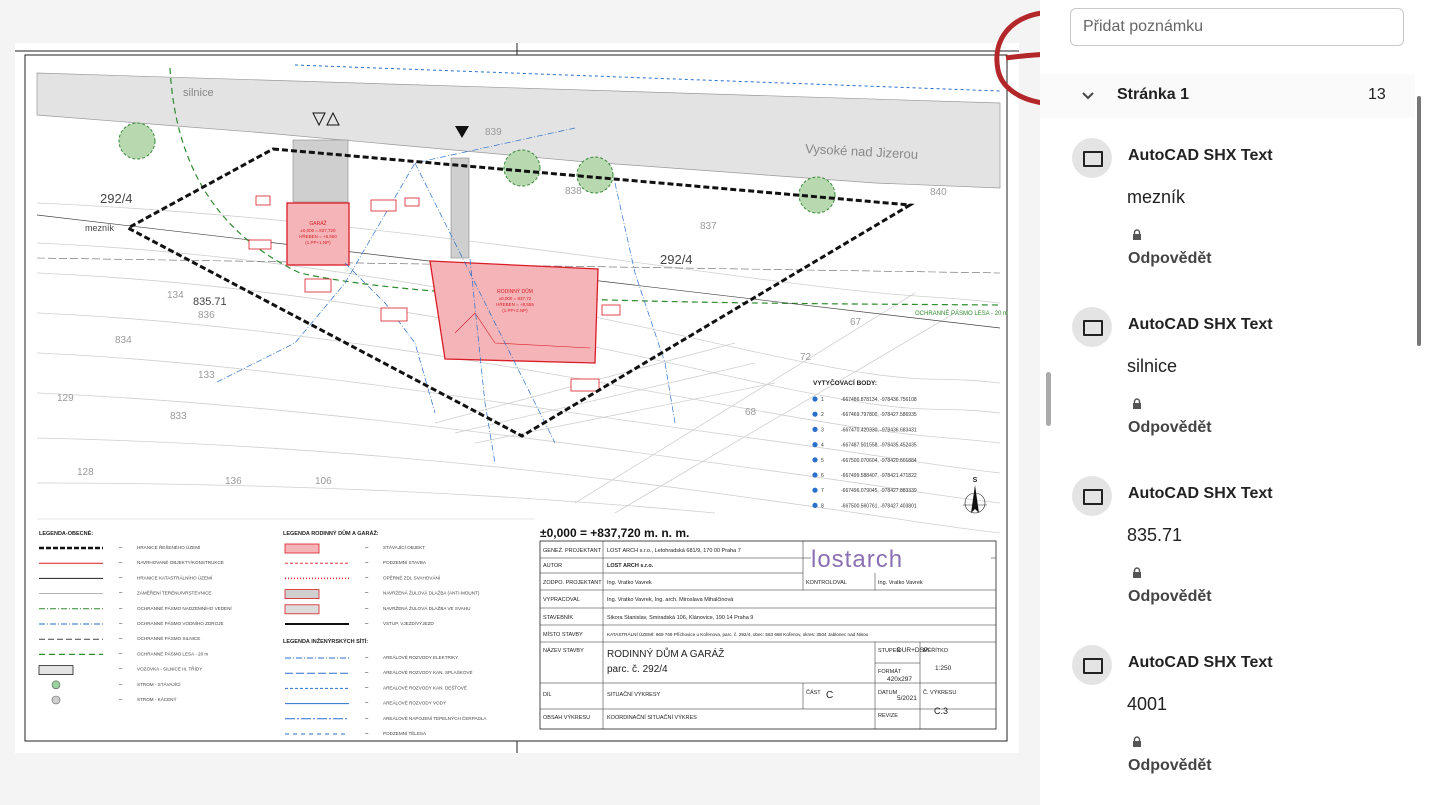 The image size is (1431, 805). What do you see at coordinates (1230, 204) in the screenshot?
I see `annotation-item: AutoCAD SHX Text mezník Odpovědět` at bounding box center [1230, 204].